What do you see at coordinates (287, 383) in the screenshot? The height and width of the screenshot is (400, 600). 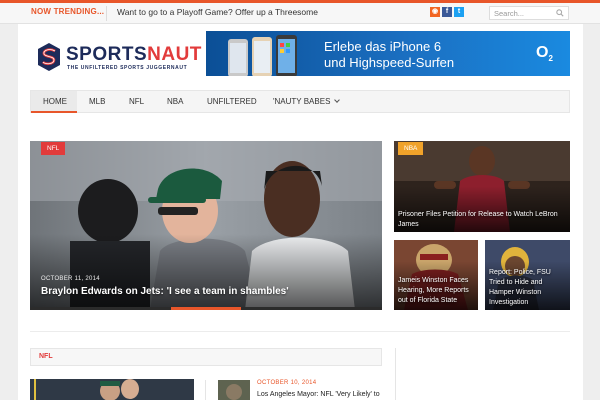 I see `story-date: OCTOBER 10, 2014` at bounding box center [287, 383].